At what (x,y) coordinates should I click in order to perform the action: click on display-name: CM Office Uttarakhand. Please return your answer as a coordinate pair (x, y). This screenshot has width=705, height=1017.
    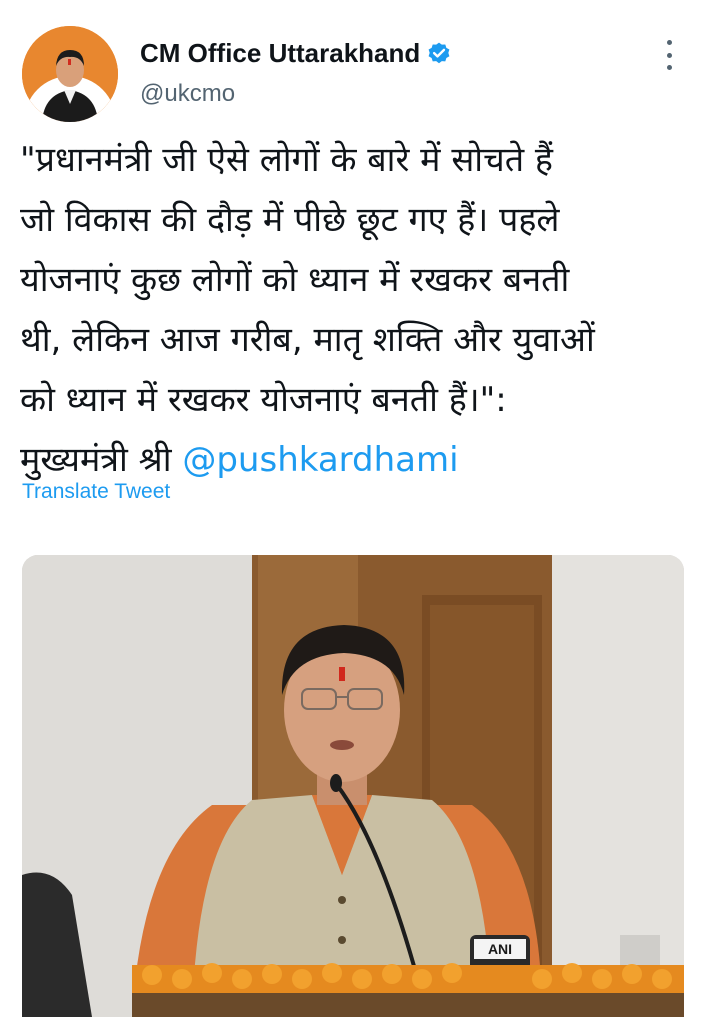
    Looking at the image, I should click on (280, 53).